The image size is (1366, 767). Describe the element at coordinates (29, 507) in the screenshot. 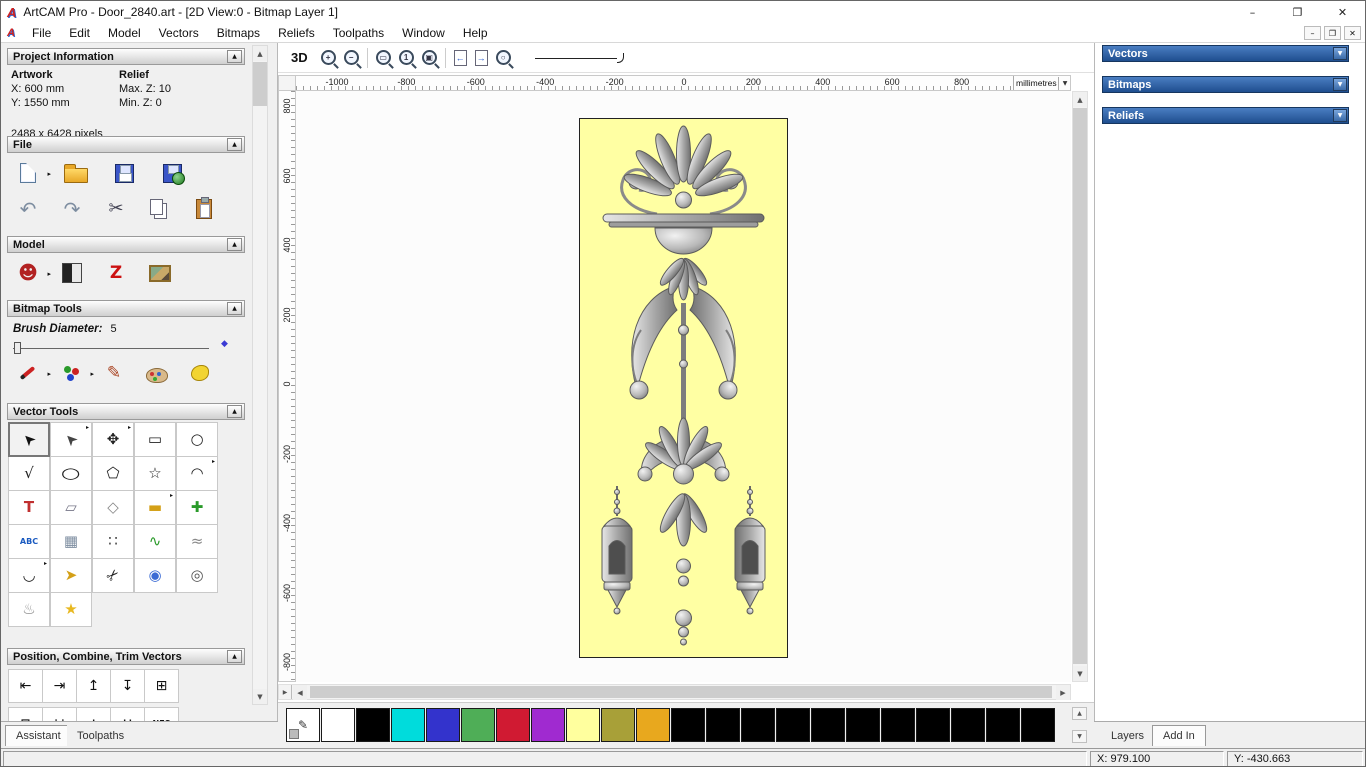

I see `create-text-icon: T` at that location.